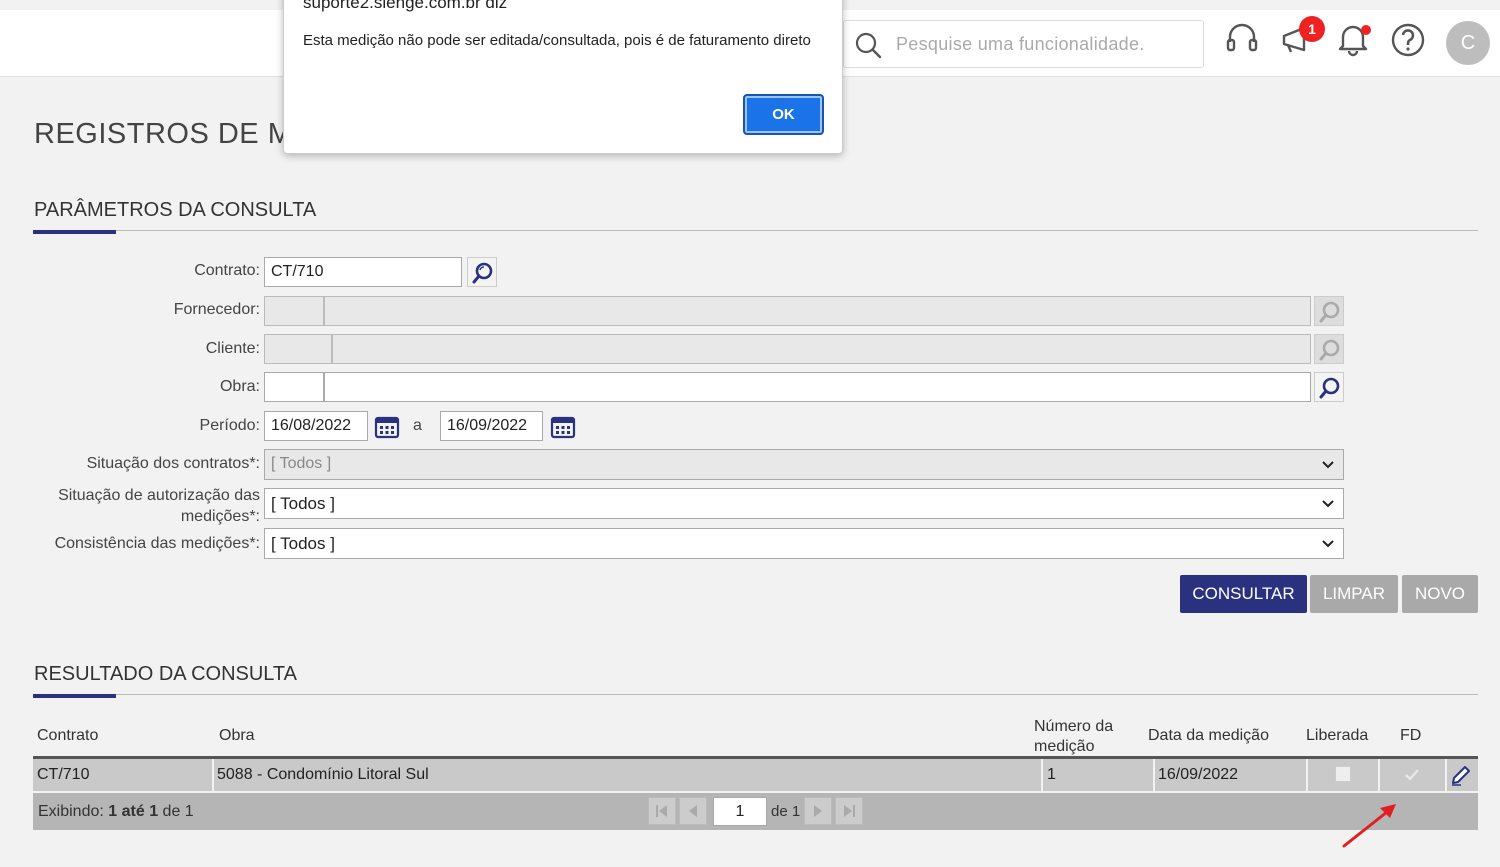 The image size is (1500, 867). I want to click on params-divider-accent, so click(74, 232).